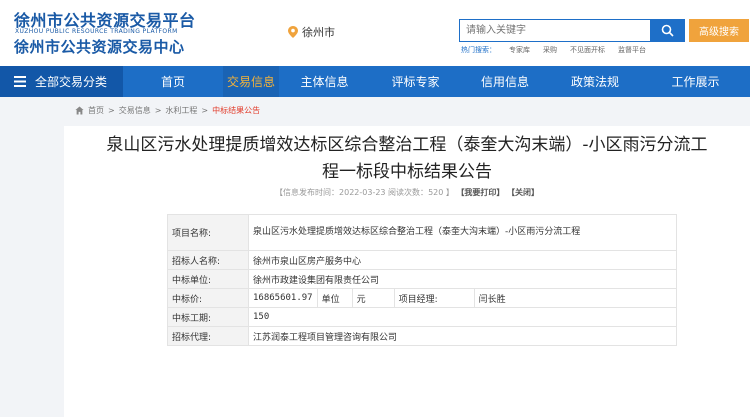 Image resolution: width=750 pixels, height=417 pixels. I want to click on meta-views-label: 阅读次数：, so click(407, 192).